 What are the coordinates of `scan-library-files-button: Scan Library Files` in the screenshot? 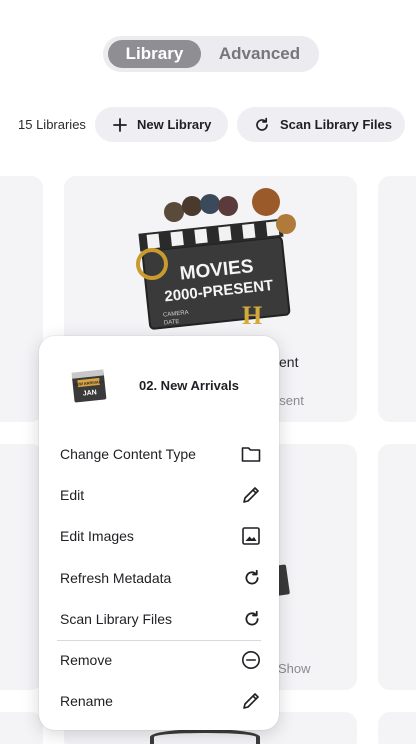 It's located at (321, 124).